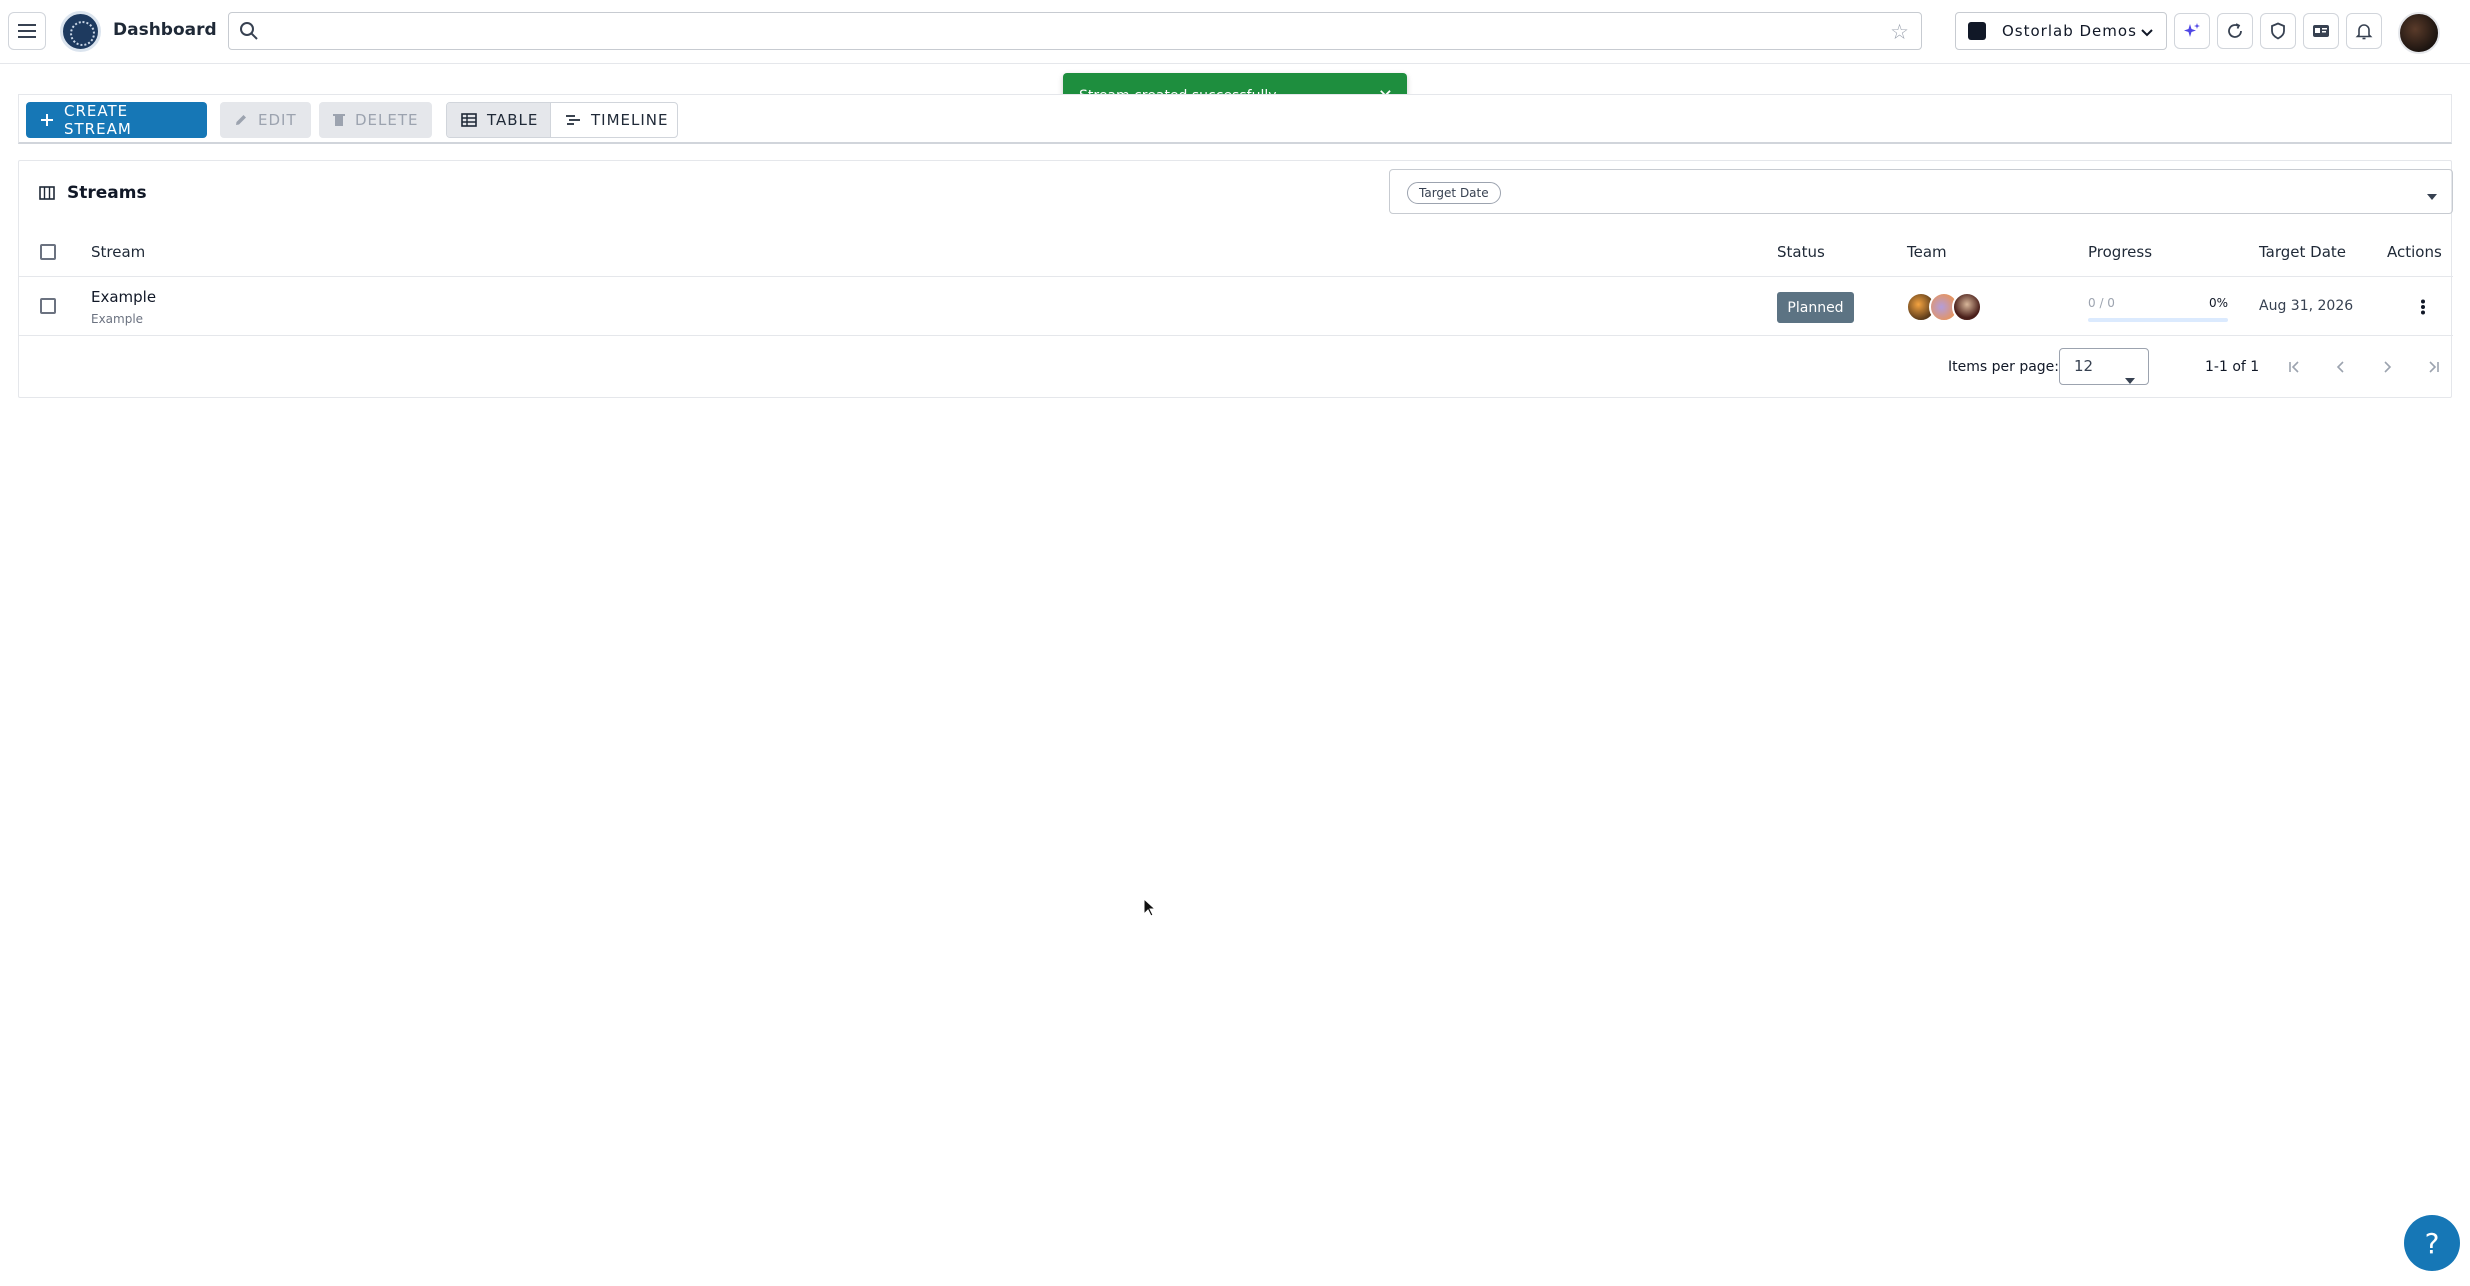 Image resolution: width=2470 pixels, height=1286 pixels. Describe the element at coordinates (98, 120) in the screenshot. I see `create-stream-label: CREATE STREAM` at that location.